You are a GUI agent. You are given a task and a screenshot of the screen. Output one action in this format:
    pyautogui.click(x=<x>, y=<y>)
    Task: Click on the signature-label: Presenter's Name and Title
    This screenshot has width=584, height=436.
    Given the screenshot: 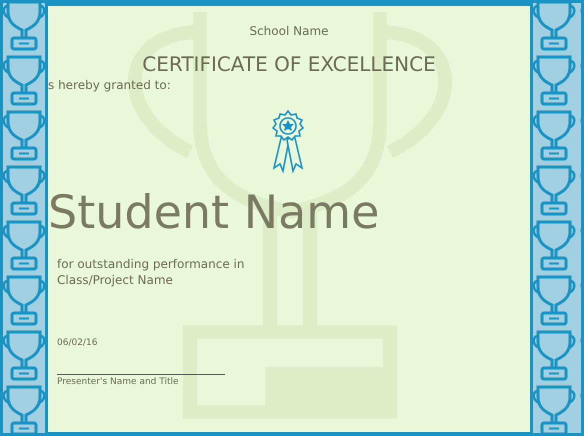 What is the action you would take?
    pyautogui.click(x=118, y=382)
    